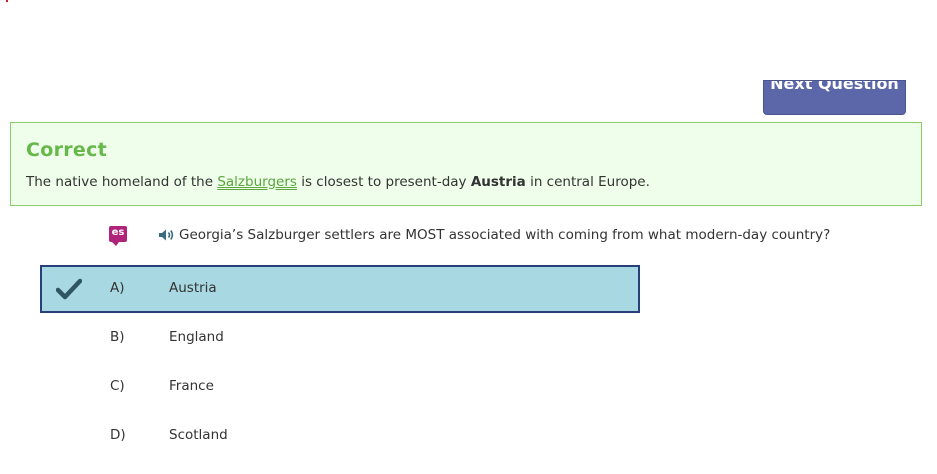 This screenshot has width=937, height=474. I want to click on answer-option-c: C) France, so click(340, 387).